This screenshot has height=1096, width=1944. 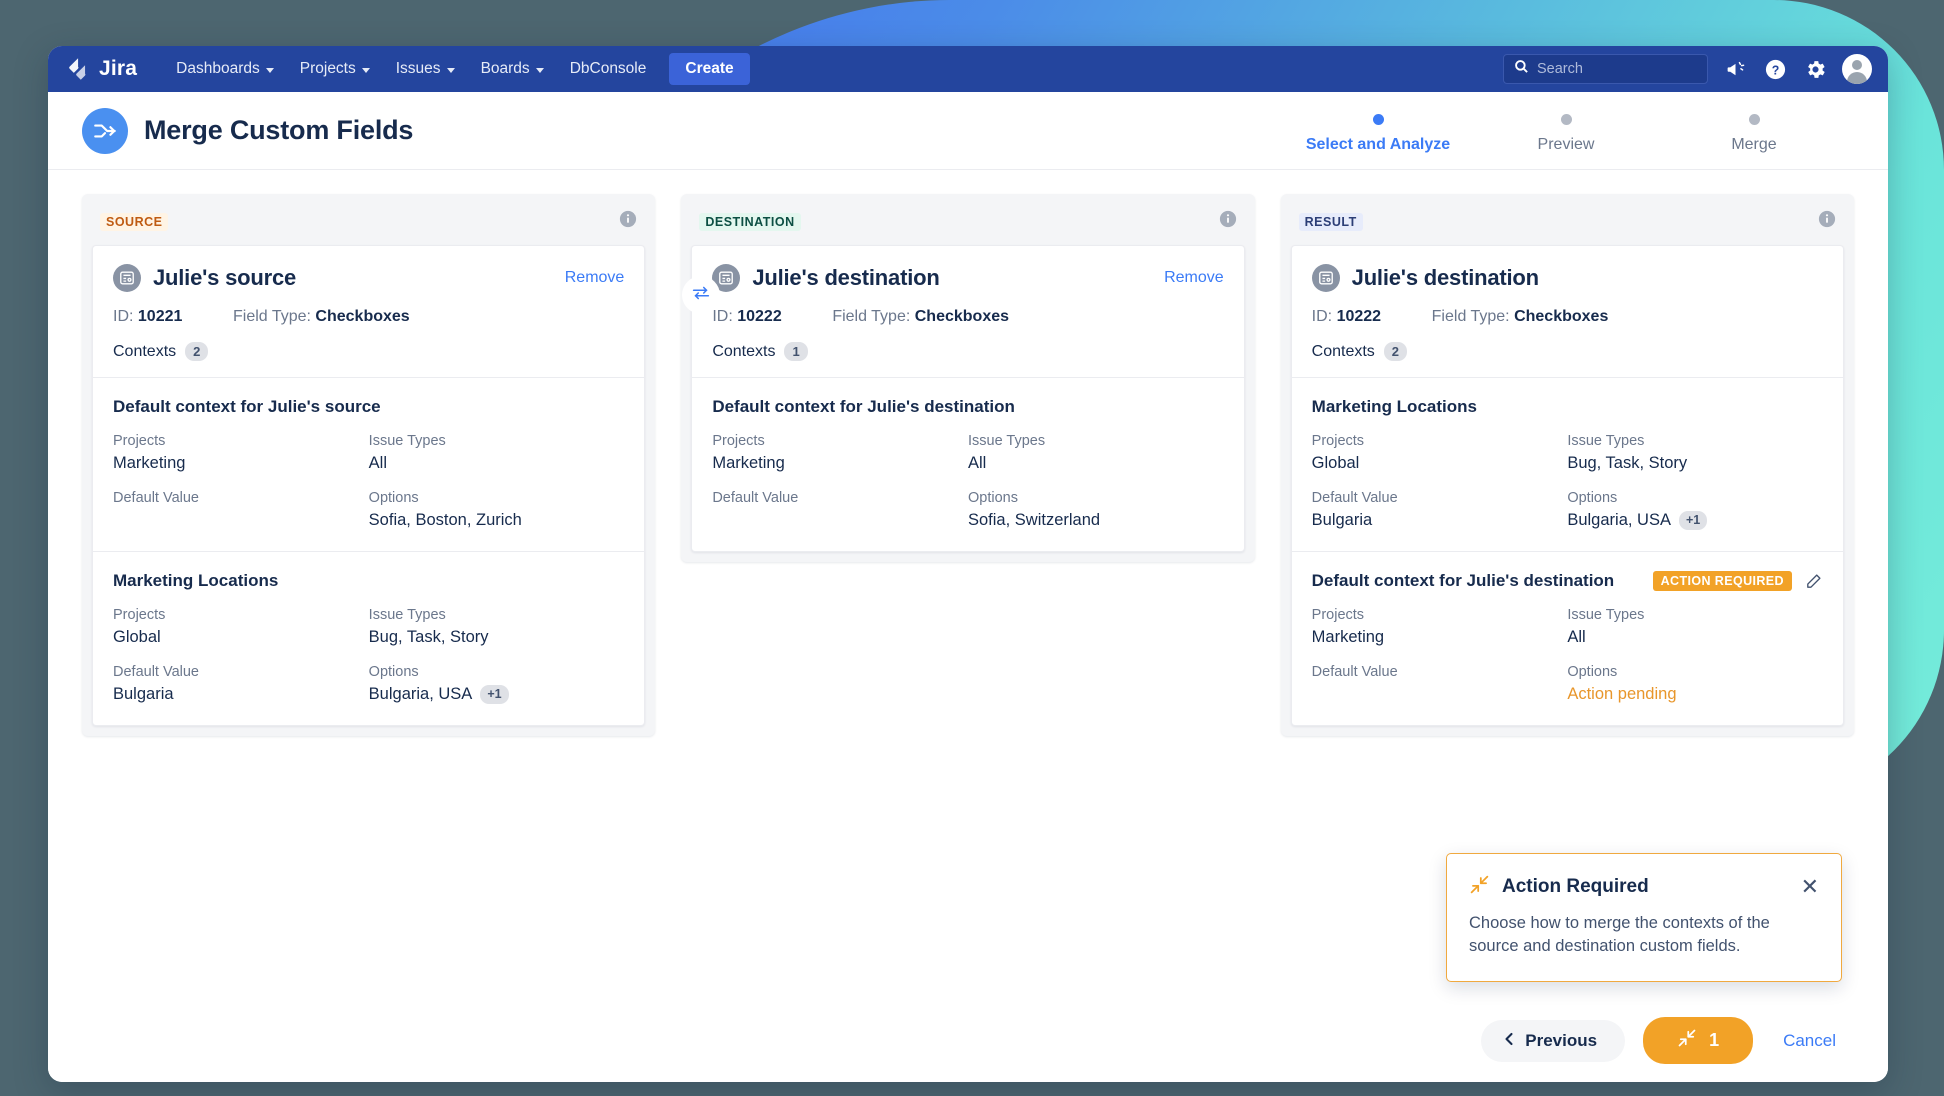 I want to click on source-contexts-label: Contexts, so click(x=145, y=351).